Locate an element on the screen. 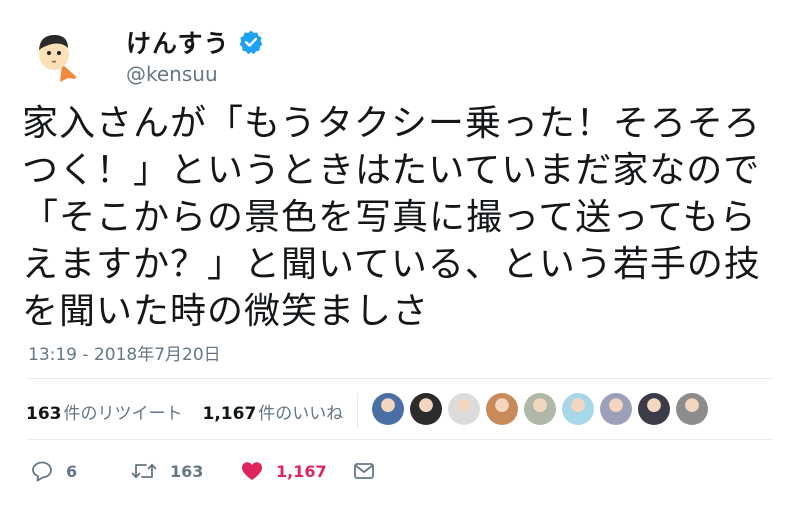 This screenshot has height=511, width=800. display-name: けんすう is located at coordinates (178, 42).